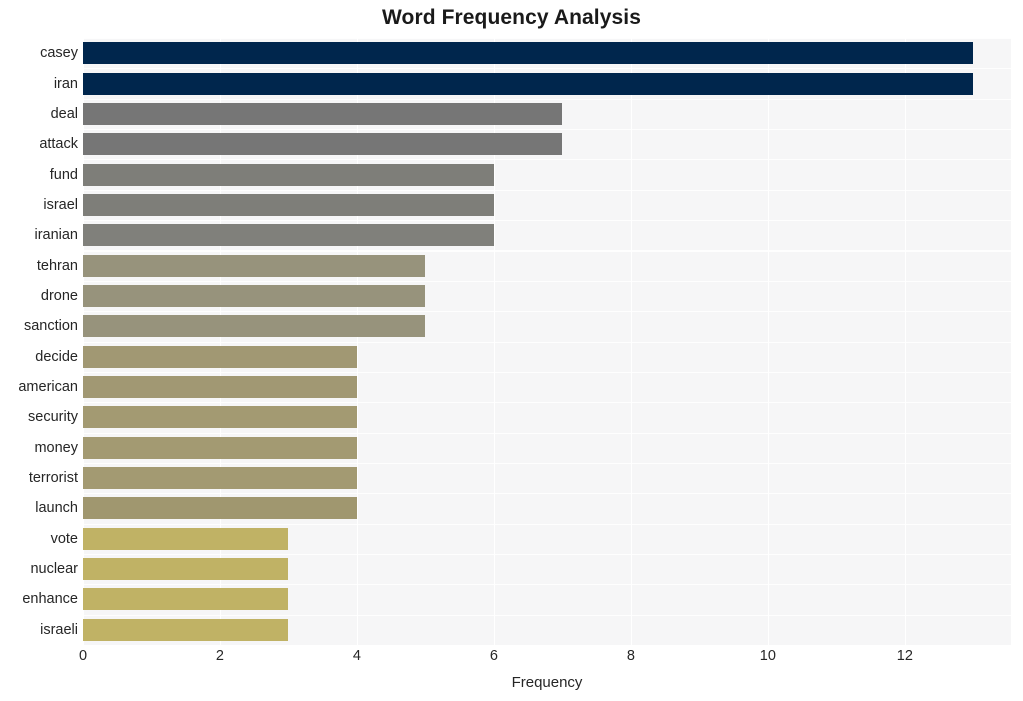 This screenshot has width=1023, height=701. What do you see at coordinates (64, 538) in the screenshot?
I see `y-tick-label: vote` at bounding box center [64, 538].